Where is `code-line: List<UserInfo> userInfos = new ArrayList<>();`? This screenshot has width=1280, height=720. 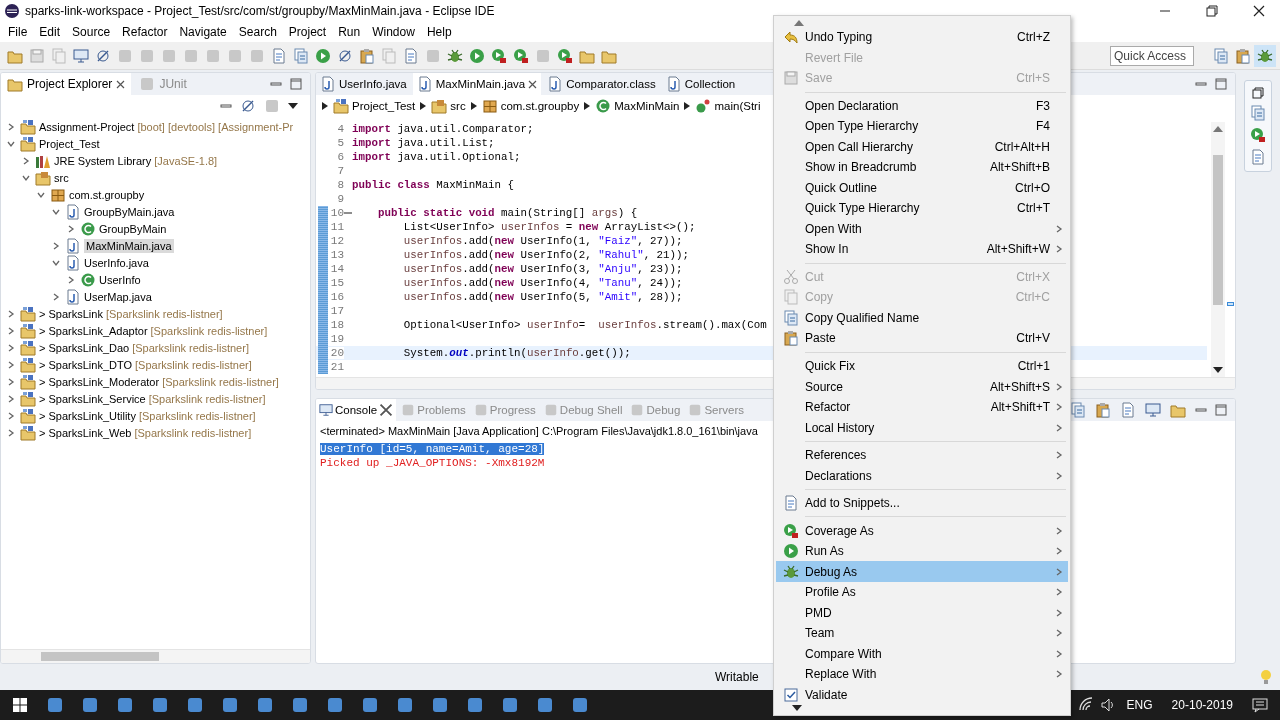
code-line: List<UserInfo> userInfos = new ArrayList<>(); is located at coordinates (549, 227).